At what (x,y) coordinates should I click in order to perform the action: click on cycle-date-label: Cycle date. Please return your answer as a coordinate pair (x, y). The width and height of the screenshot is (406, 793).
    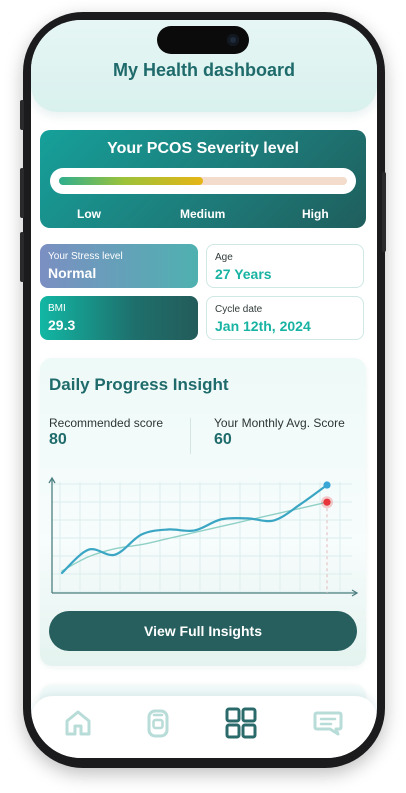
    Looking at the image, I should click on (239, 309).